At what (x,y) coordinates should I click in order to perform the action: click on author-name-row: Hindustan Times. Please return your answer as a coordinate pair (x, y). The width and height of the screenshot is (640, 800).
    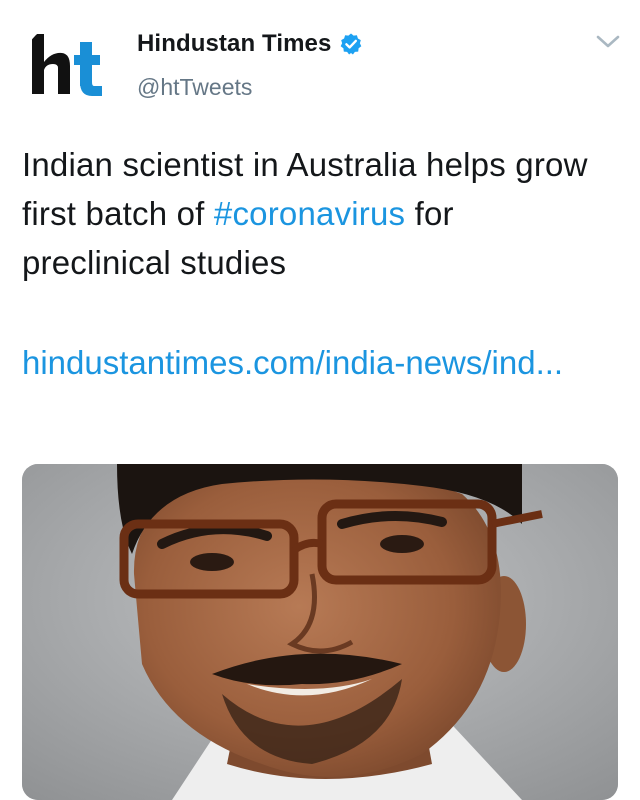
    Looking at the image, I should click on (250, 44).